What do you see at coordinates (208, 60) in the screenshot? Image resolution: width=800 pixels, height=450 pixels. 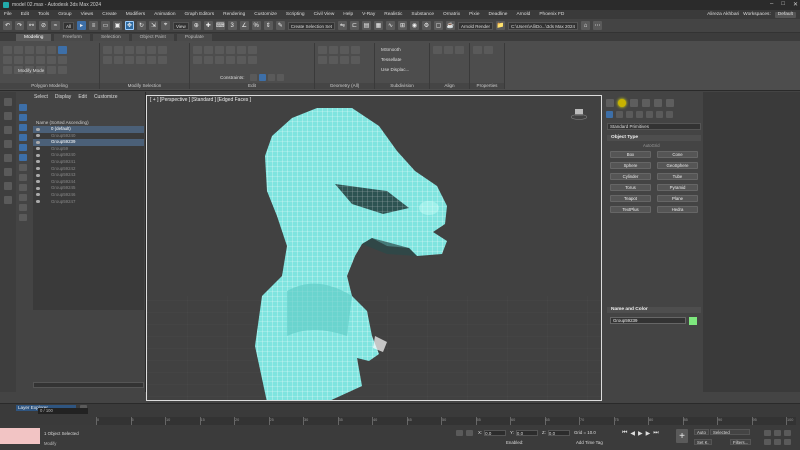 I see `cut-tool-icon` at bounding box center [208, 60].